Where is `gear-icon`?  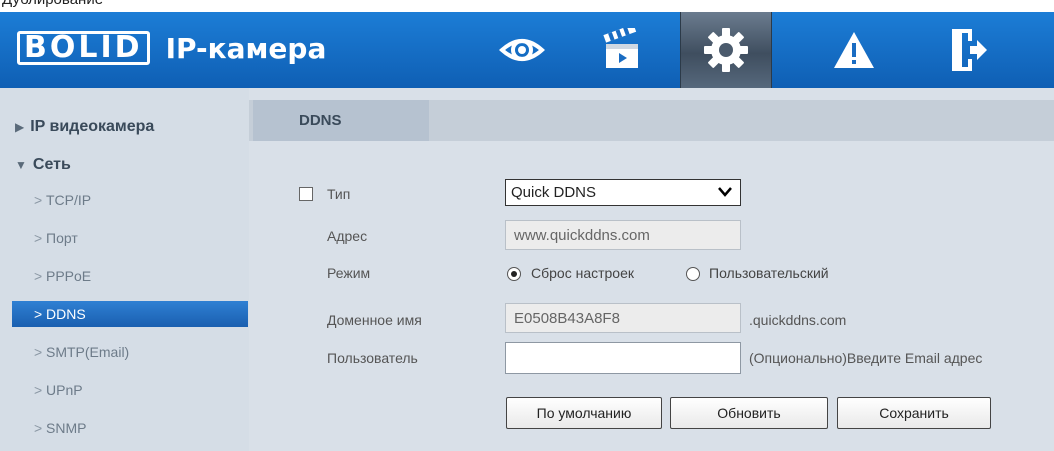 gear-icon is located at coordinates (726, 50).